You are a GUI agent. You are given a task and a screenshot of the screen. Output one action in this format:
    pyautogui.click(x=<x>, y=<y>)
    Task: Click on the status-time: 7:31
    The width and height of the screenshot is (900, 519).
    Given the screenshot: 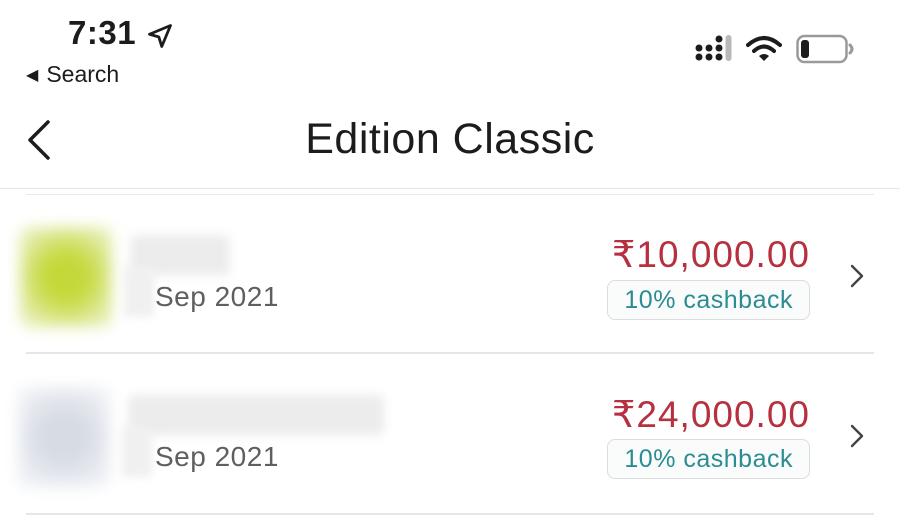 What is the action you would take?
    pyautogui.click(x=102, y=32)
    